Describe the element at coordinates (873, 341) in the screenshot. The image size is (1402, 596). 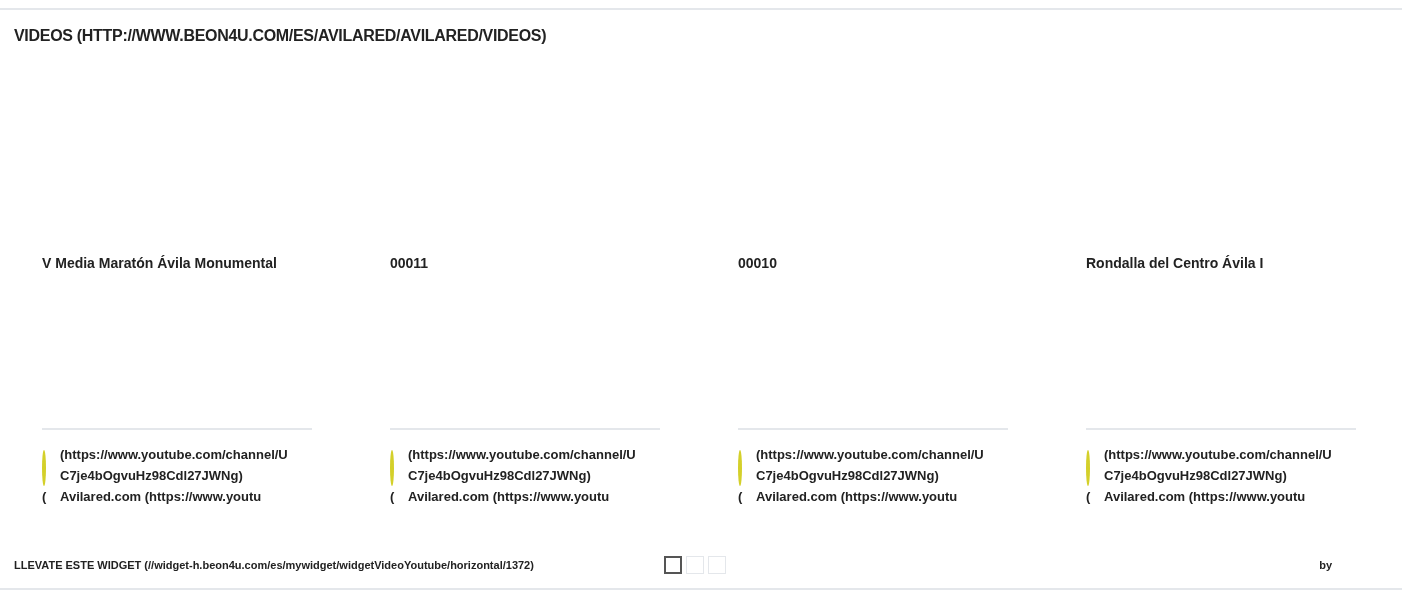
I see `video-title: 00010` at that location.